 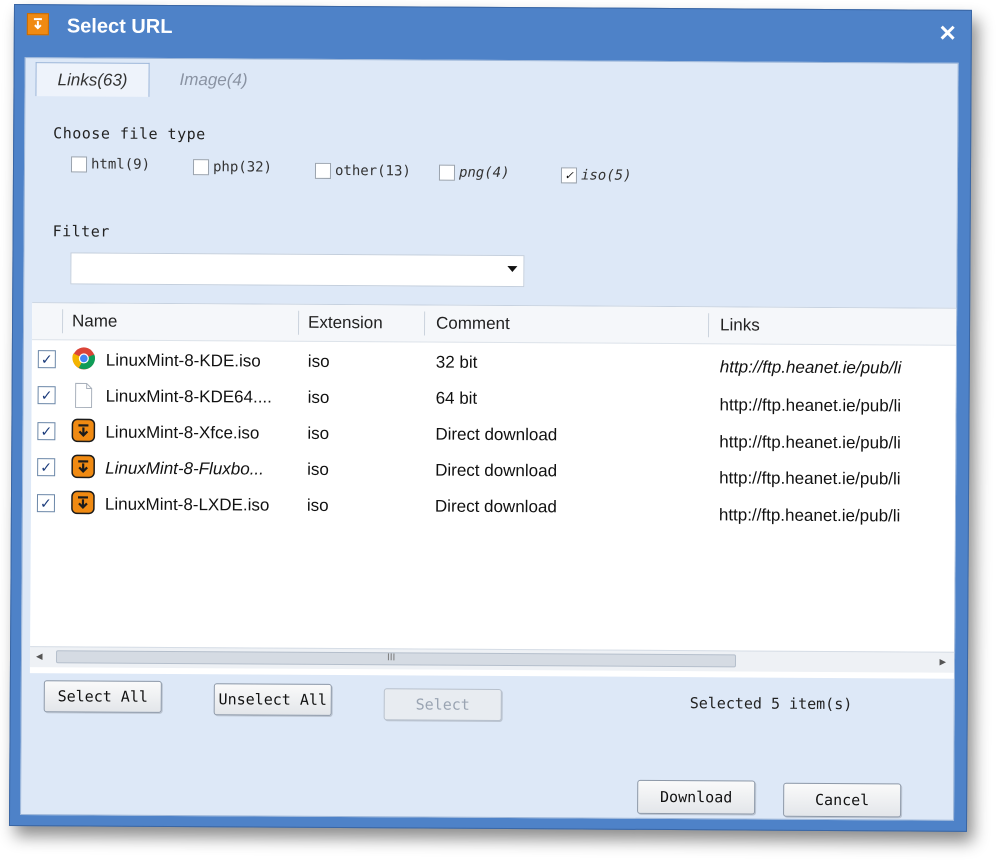 What do you see at coordinates (79, 164) in the screenshot?
I see `filetype-html-checkbox` at bounding box center [79, 164].